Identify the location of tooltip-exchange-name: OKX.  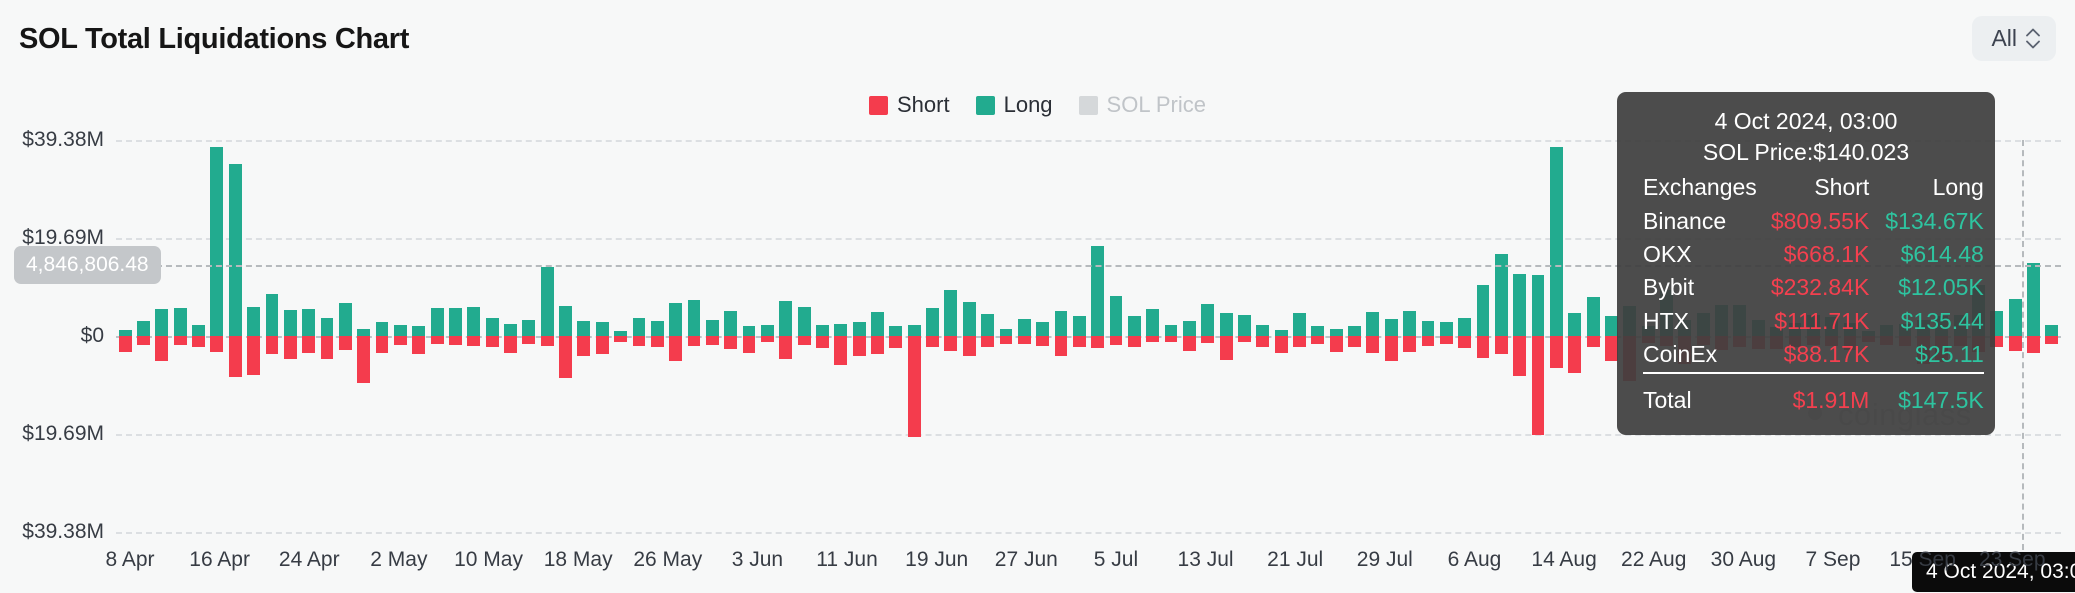
(1667, 254).